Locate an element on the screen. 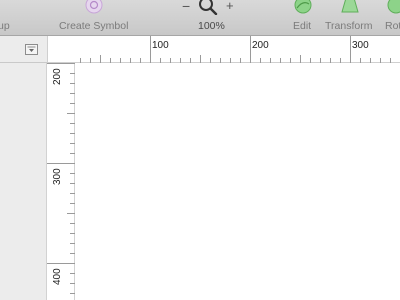  create-symbol-icon is located at coordinates (94, 7).